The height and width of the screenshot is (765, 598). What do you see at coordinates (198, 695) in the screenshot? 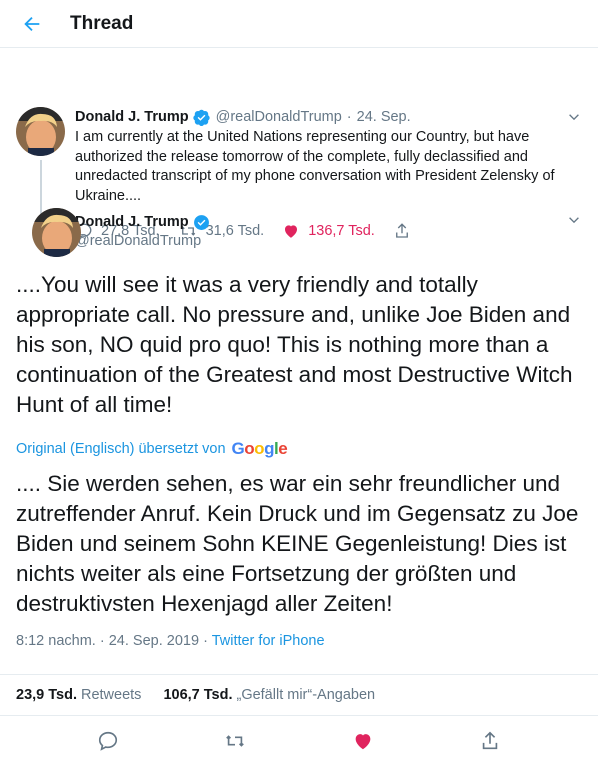
I see `likes-count: 106,7 Tsd.` at bounding box center [198, 695].